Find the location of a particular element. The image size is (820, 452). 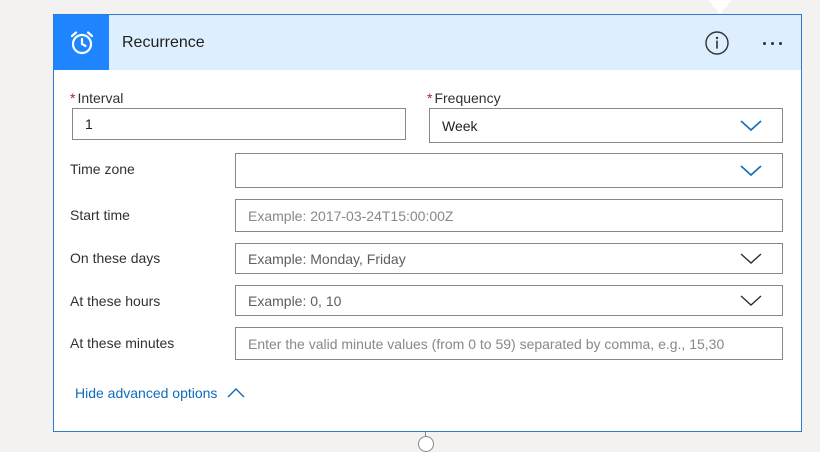

trigger-icon-box is located at coordinates (81, 42).